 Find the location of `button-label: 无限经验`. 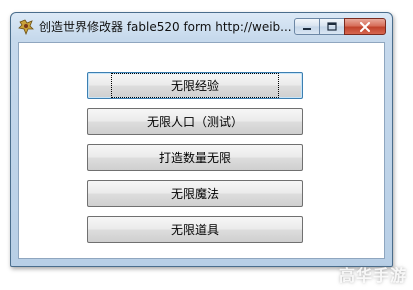

button-label: 无限经验 is located at coordinates (195, 85).